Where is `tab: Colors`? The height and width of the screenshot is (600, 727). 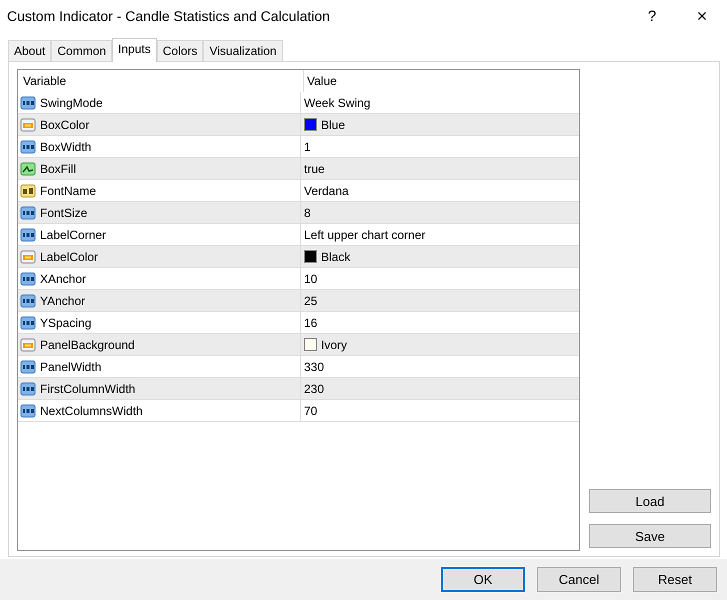
tab: Colors is located at coordinates (180, 50).